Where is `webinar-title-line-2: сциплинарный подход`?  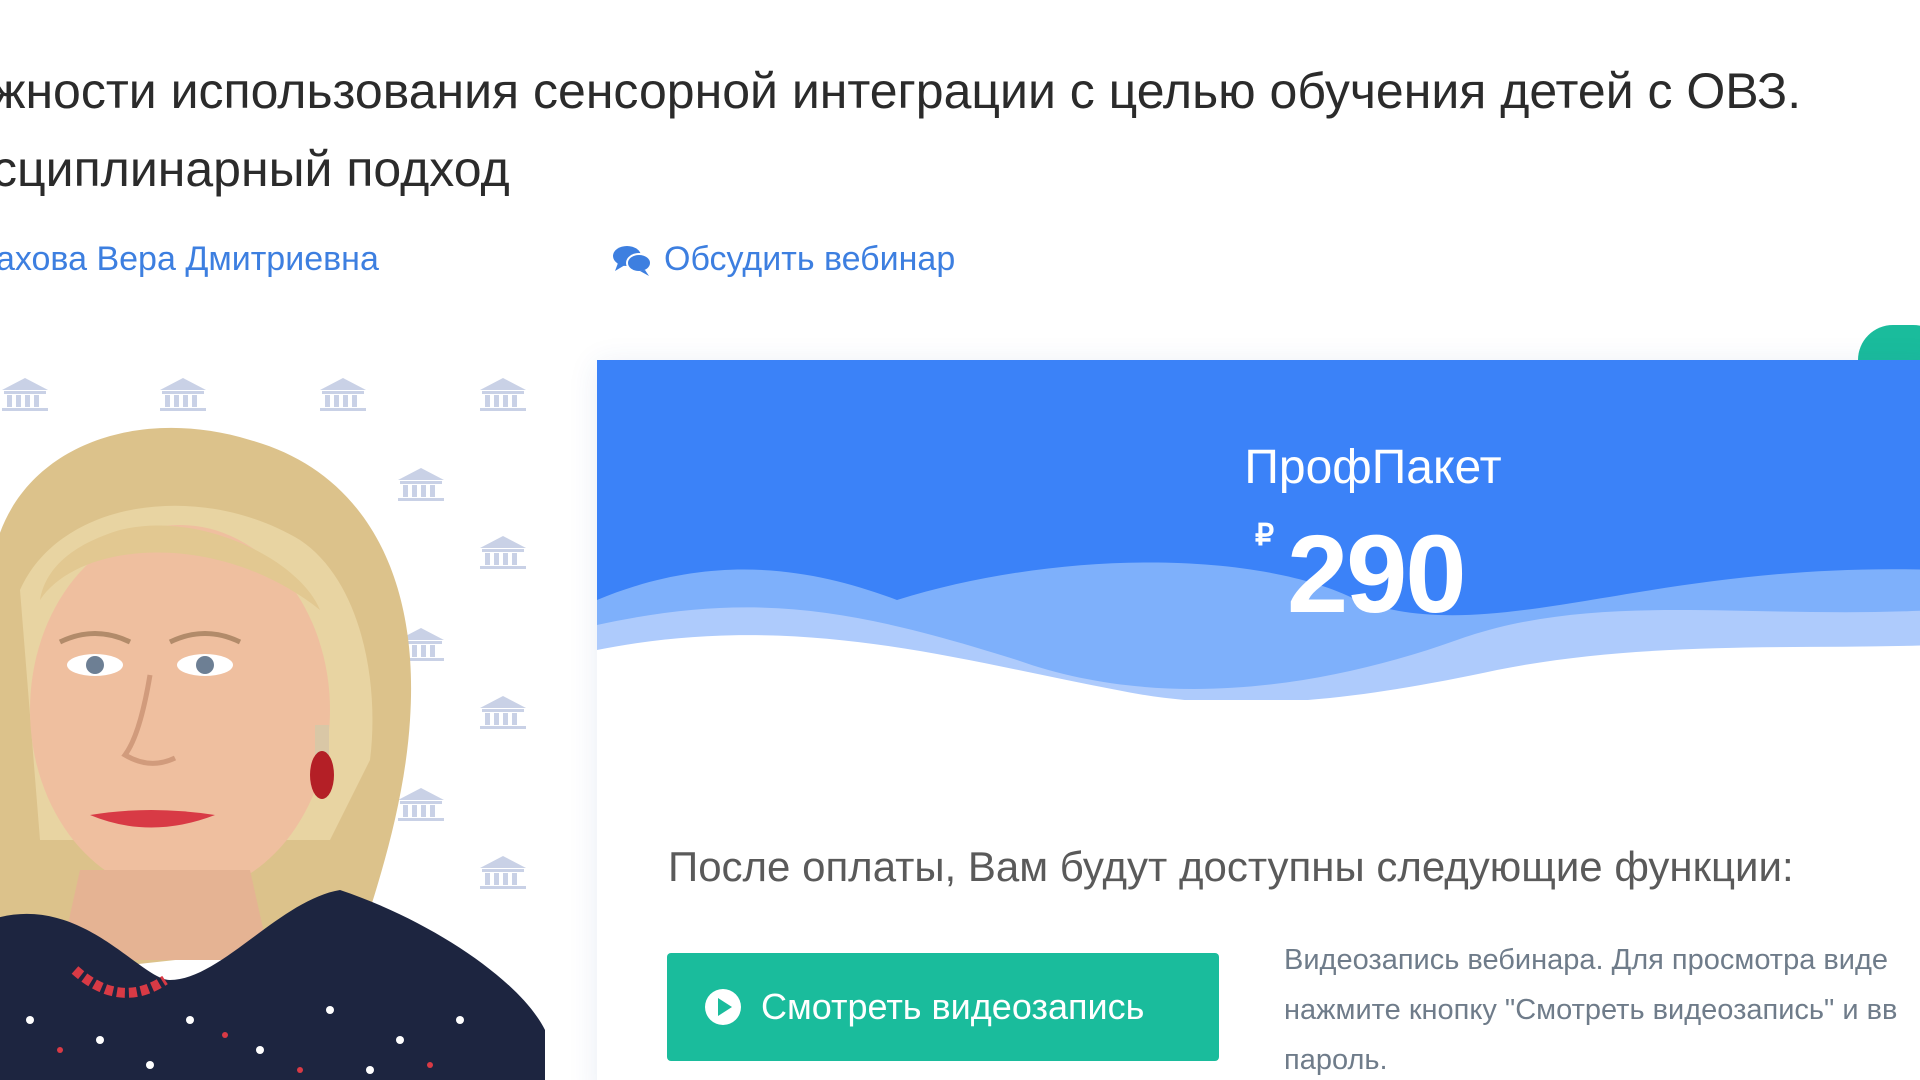 webinar-title-line-2: сциплинарный подход is located at coordinates (255, 169).